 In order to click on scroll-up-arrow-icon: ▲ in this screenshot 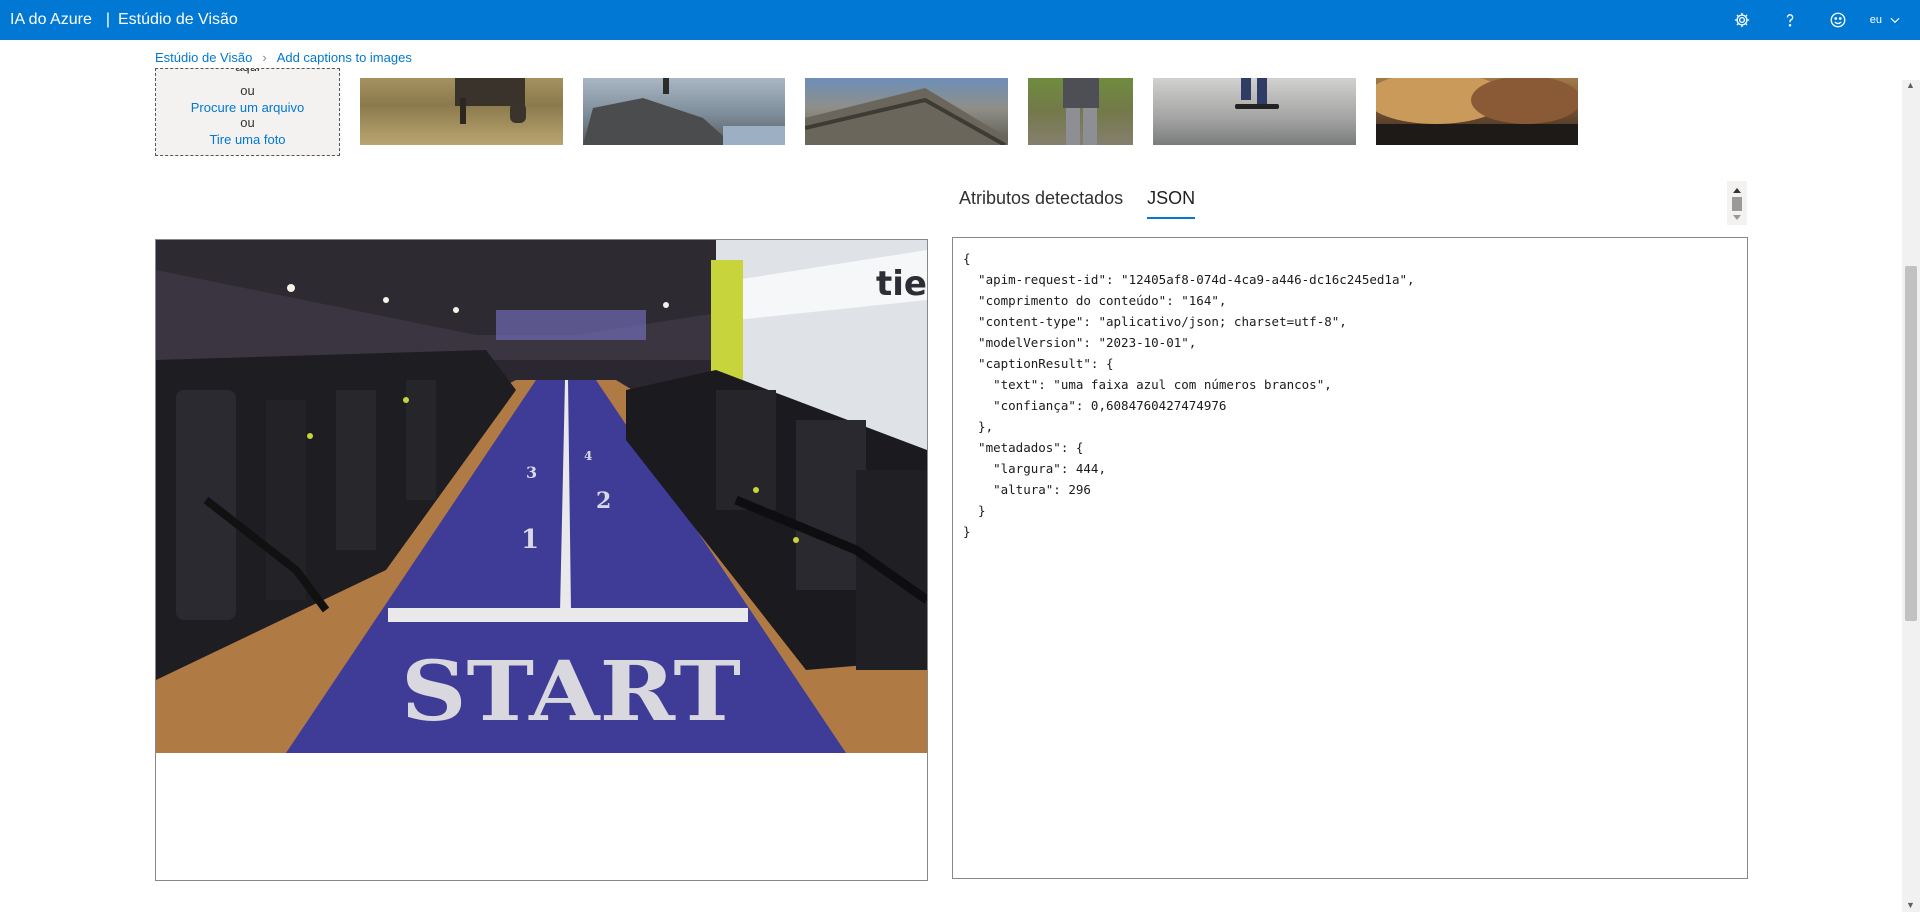, I will do `click(1910, 85)`.